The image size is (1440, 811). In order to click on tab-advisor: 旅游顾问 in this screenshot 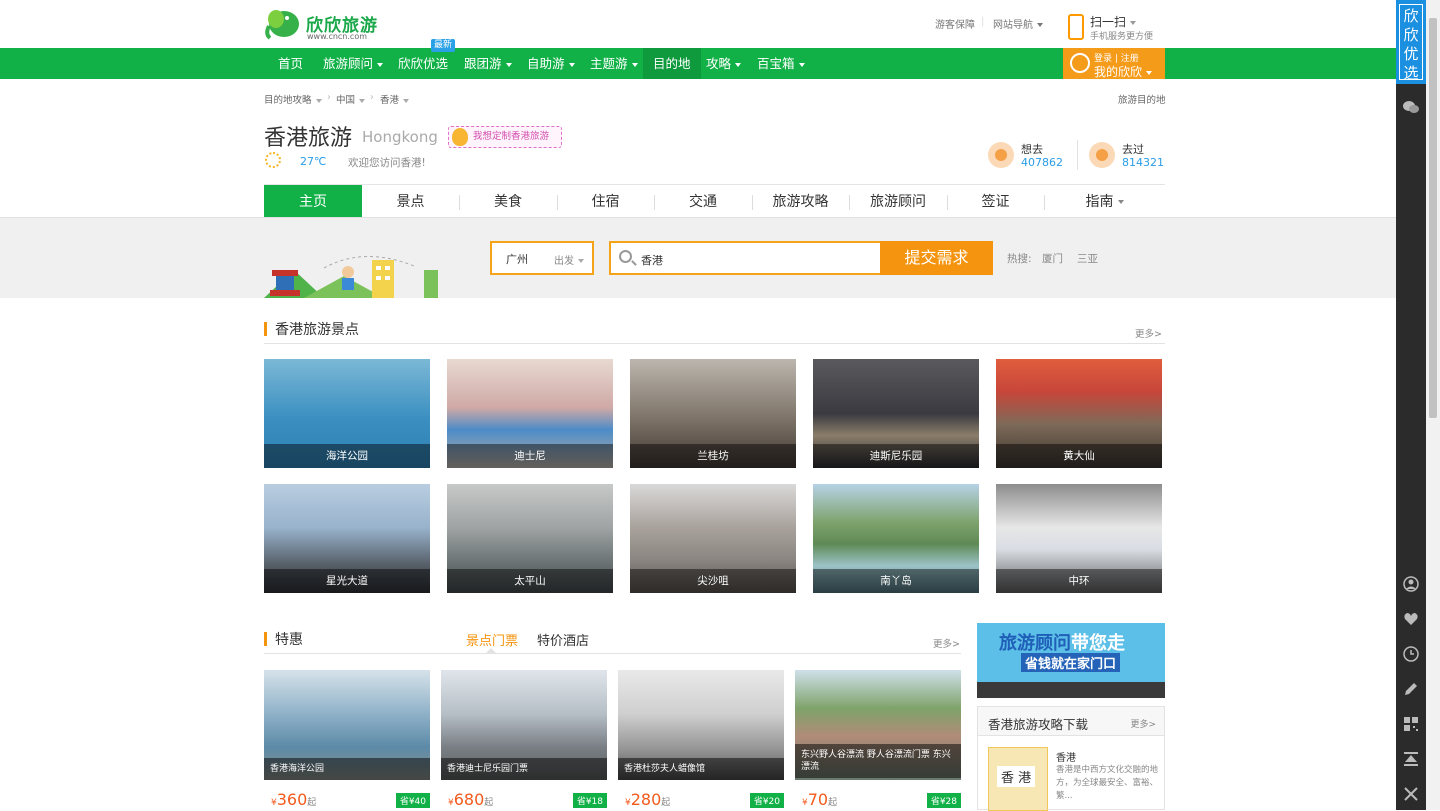, I will do `click(898, 202)`.